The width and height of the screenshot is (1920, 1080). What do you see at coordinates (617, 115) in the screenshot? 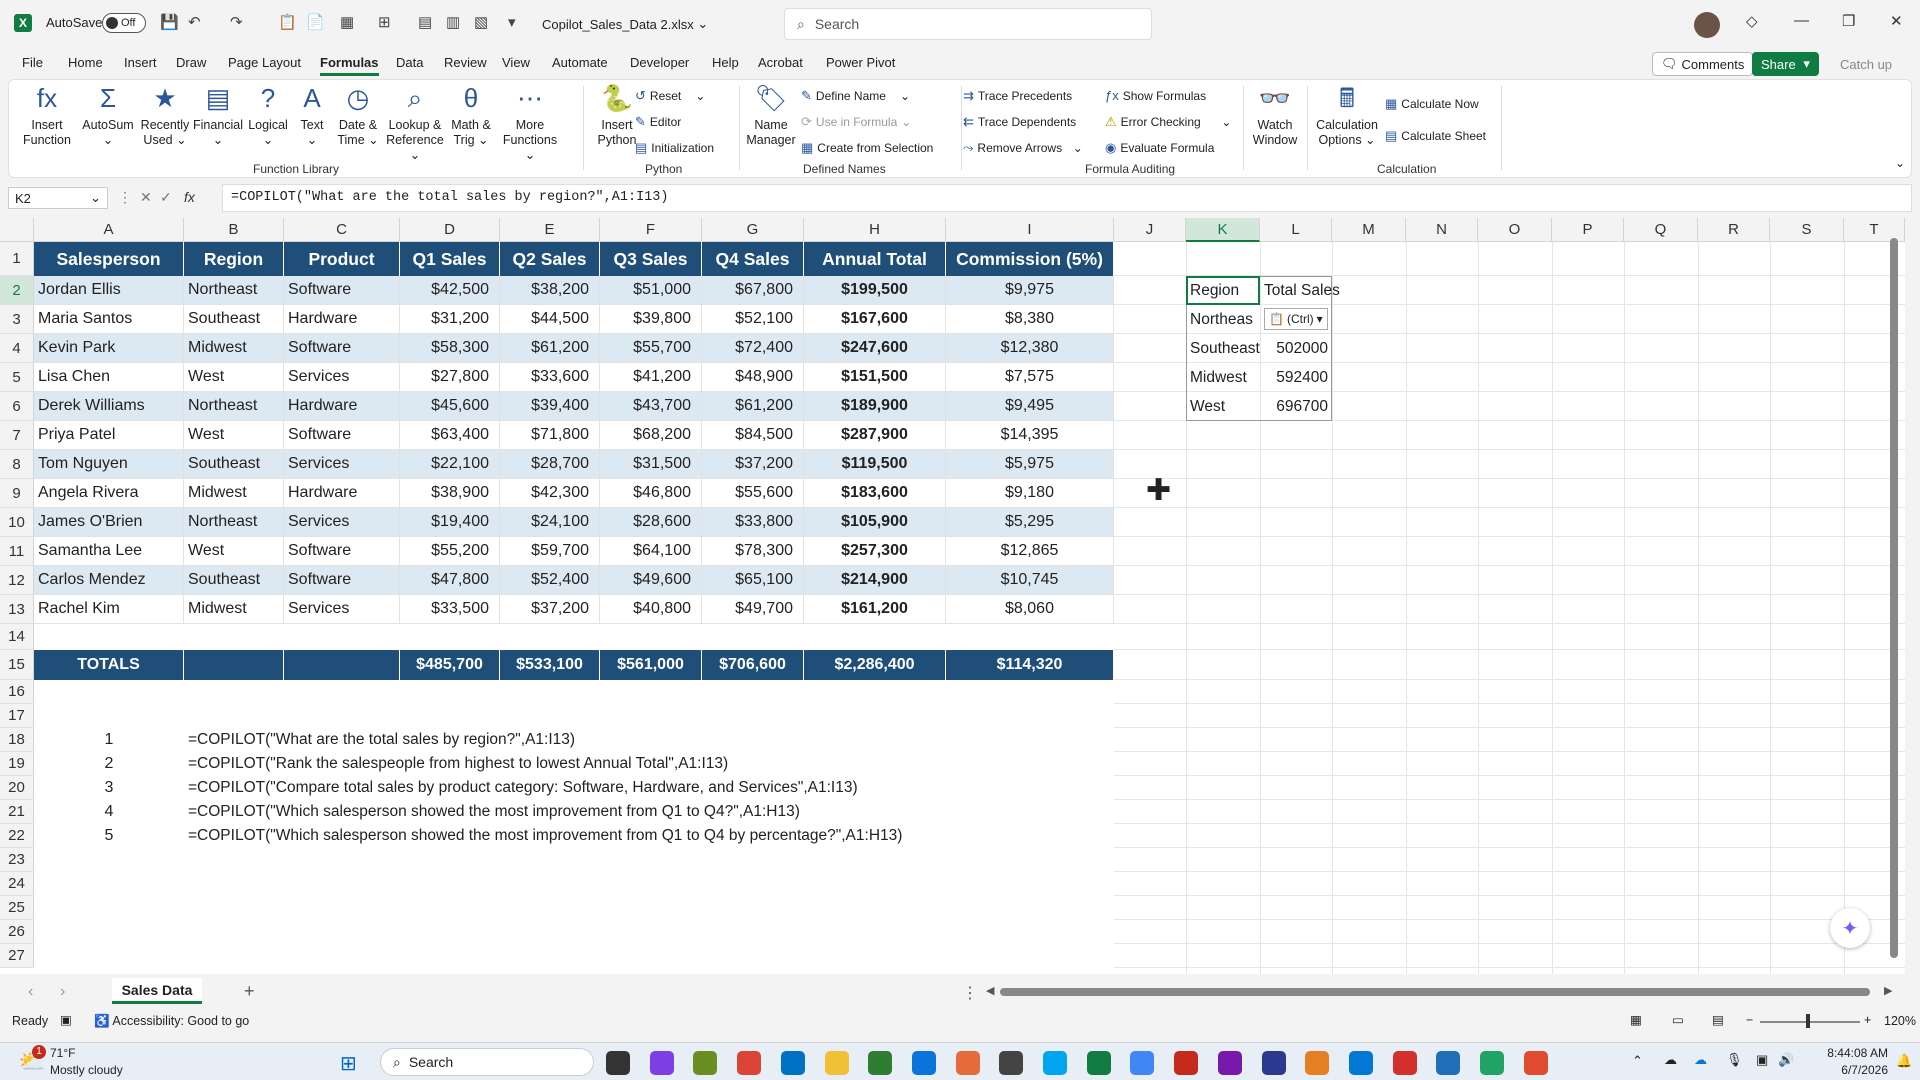
I see `insert-python-button: 🐍 Insert Python` at bounding box center [617, 115].